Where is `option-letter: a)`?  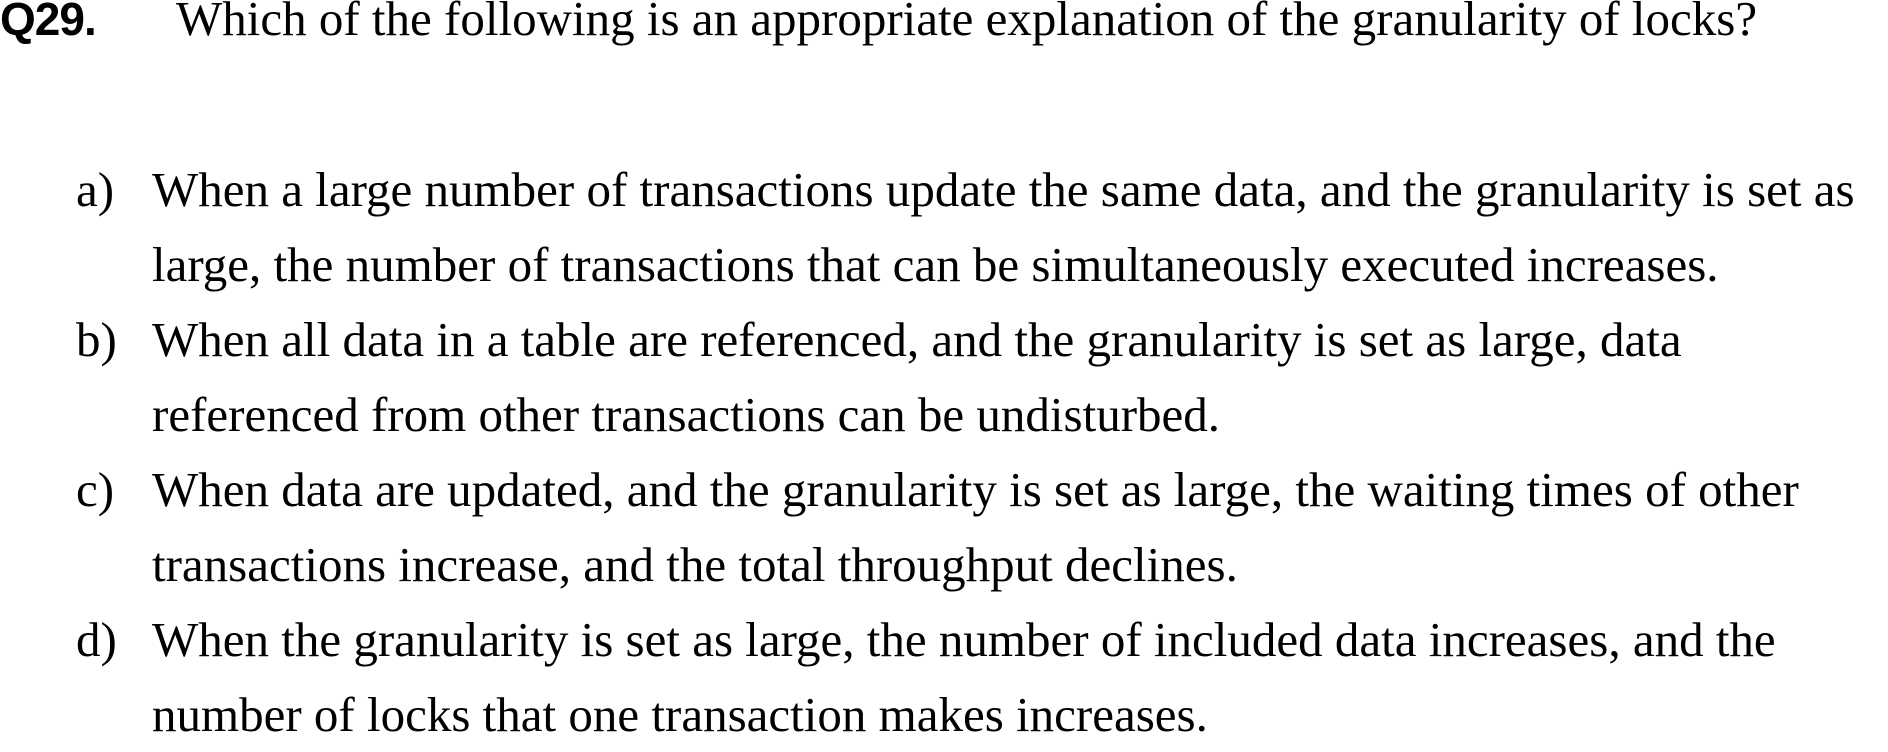
option-letter: a) is located at coordinates (95, 189).